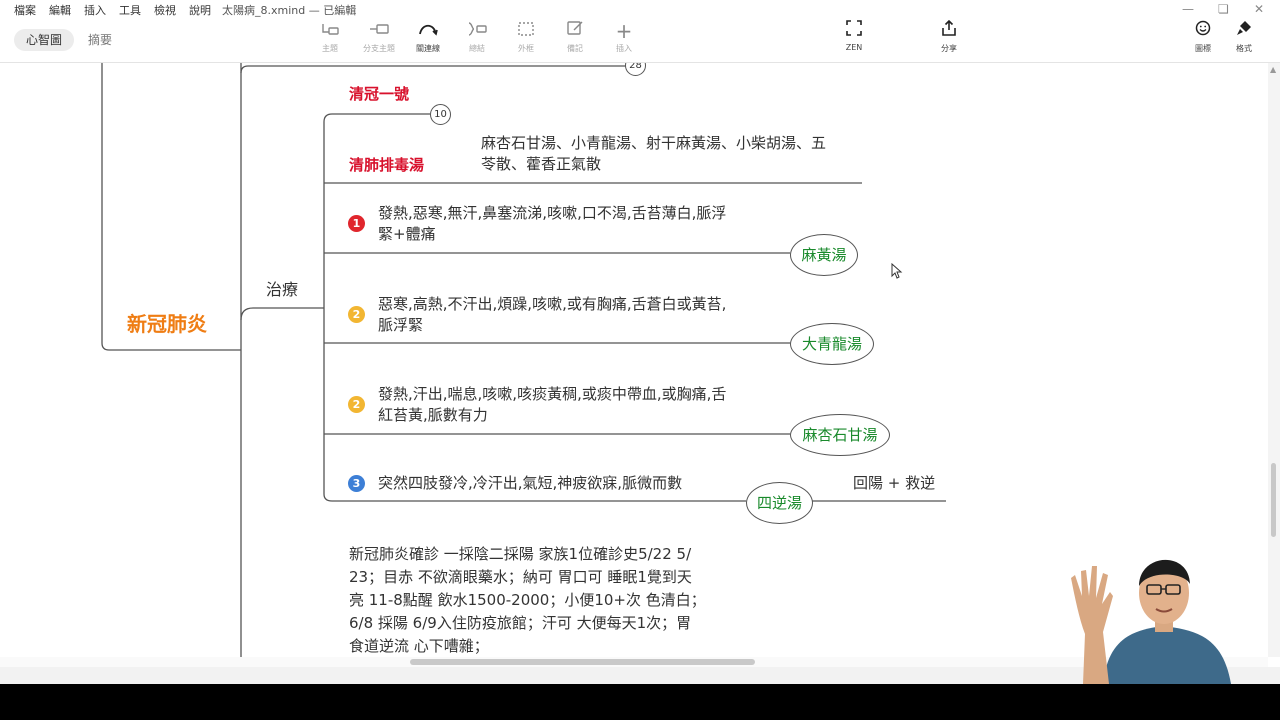 The width and height of the screenshot is (1280, 720). What do you see at coordinates (356, 483) in the screenshot?
I see `priority-3-icon: 3` at bounding box center [356, 483].